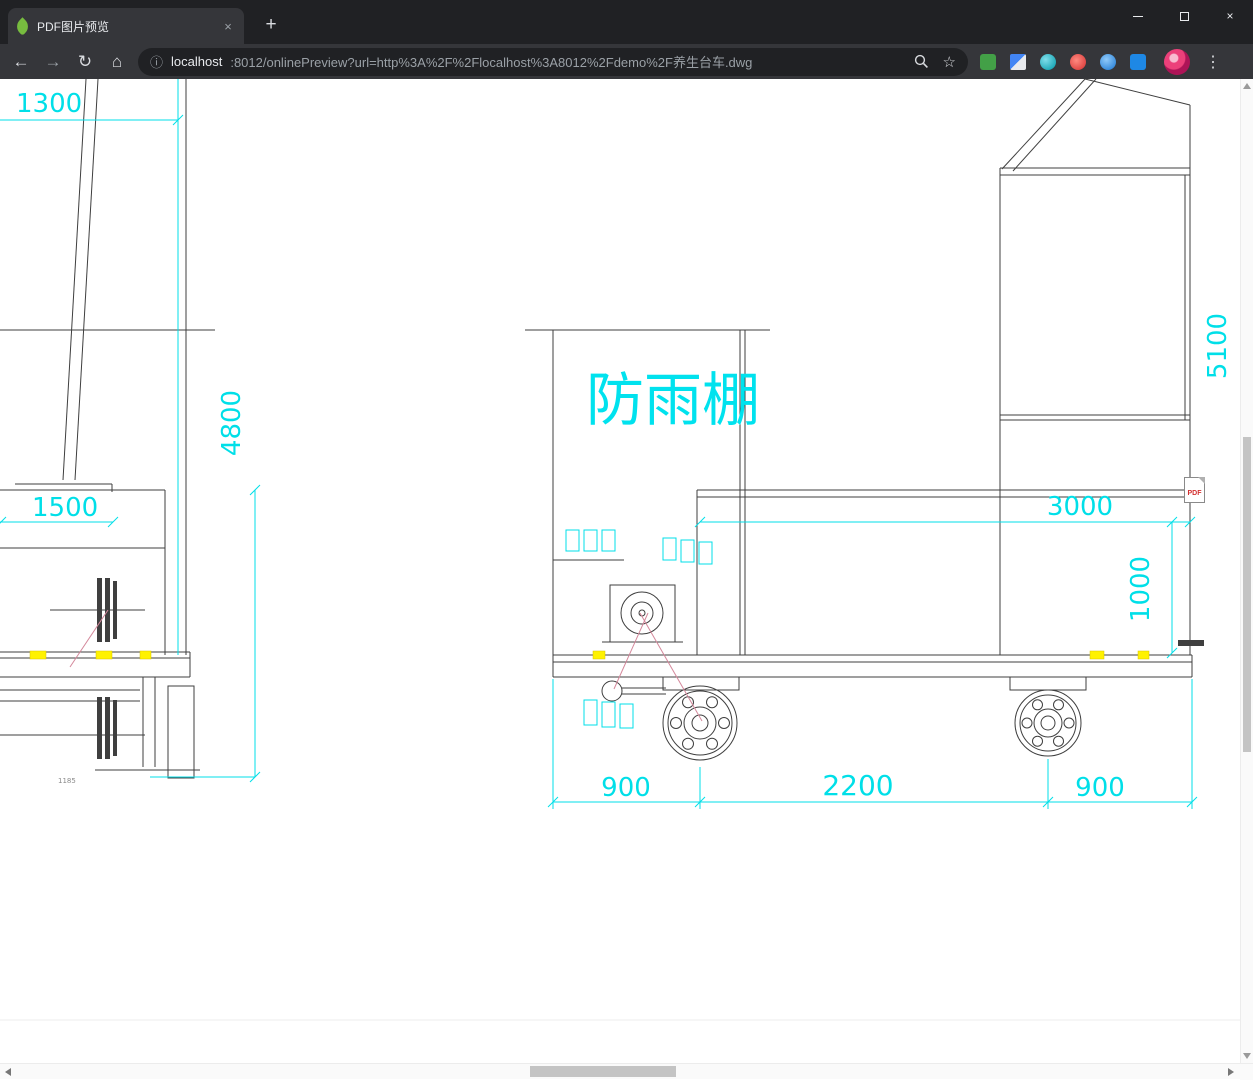 The height and width of the screenshot is (1080, 1253). I want to click on scroll-down-arrow, so click(1247, 1056).